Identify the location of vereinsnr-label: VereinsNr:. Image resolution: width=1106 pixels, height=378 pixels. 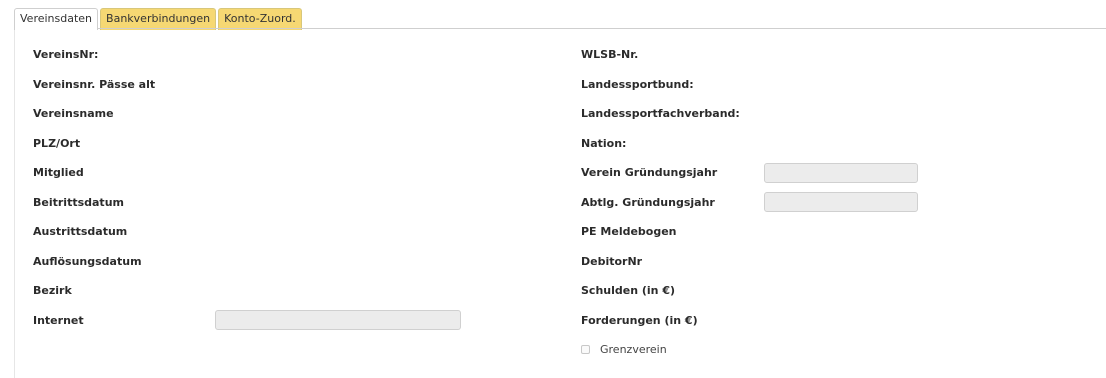
(66, 55).